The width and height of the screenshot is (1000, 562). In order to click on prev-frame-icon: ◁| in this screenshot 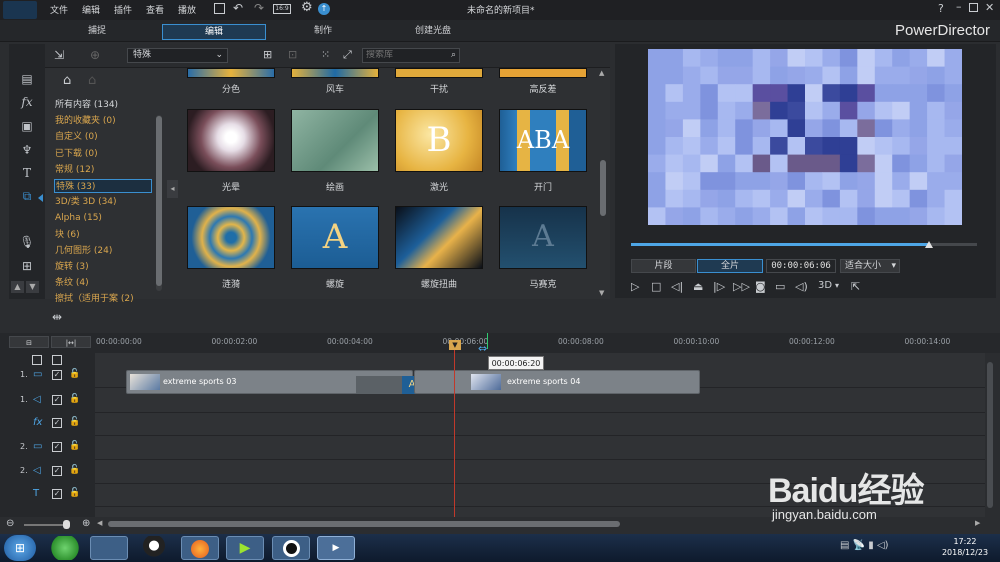, I will do `click(677, 286)`.